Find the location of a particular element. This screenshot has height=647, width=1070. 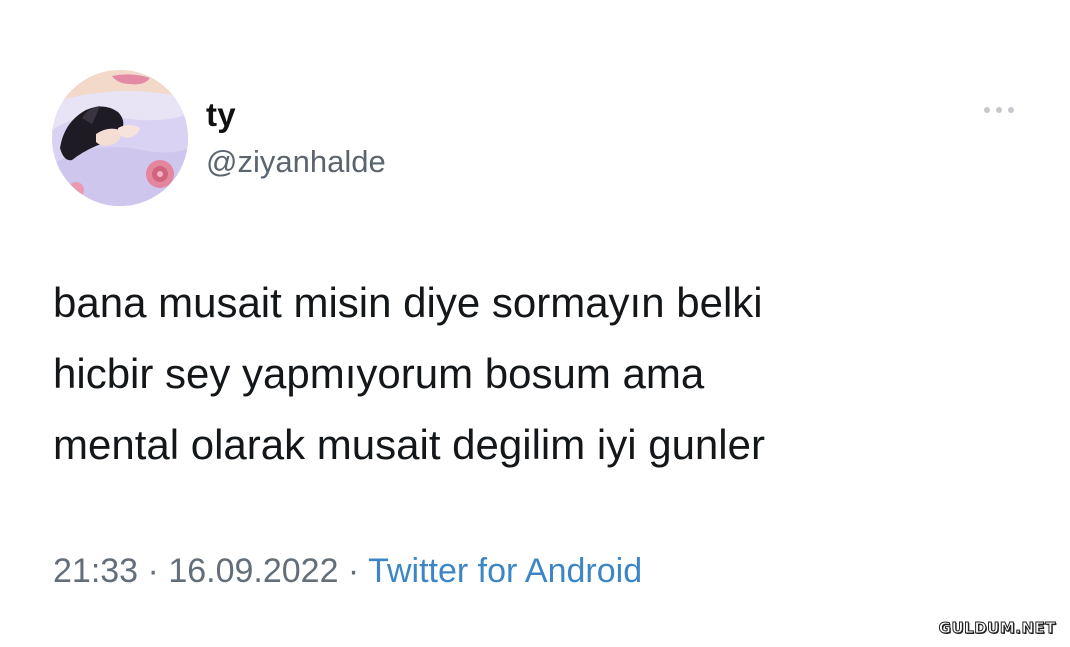

more-horizontal-icon is located at coordinates (999, 110).